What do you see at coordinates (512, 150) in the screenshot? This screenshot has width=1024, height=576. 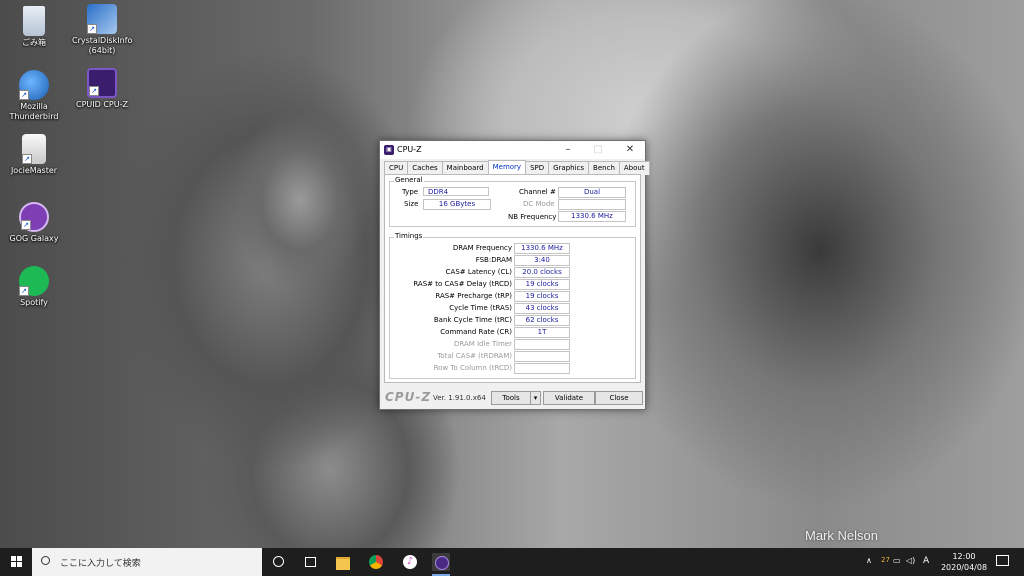 I see `title-bar: ▣ CPU-Z – □ ✕` at bounding box center [512, 150].